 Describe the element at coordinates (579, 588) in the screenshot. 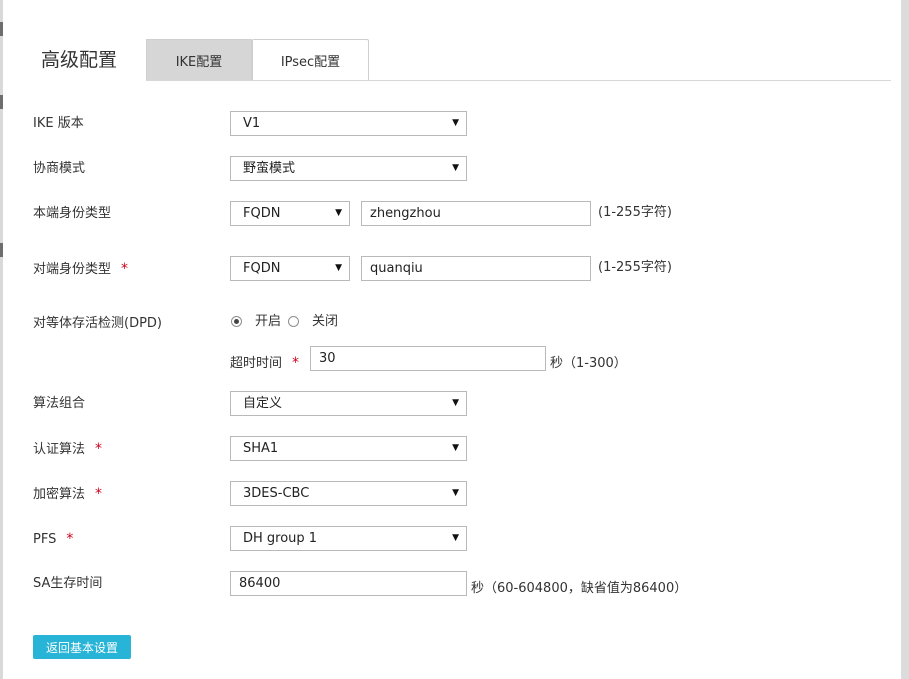

I see `sa-lifetime-hint: 秒（60-604800，缺省值为86400）` at that location.